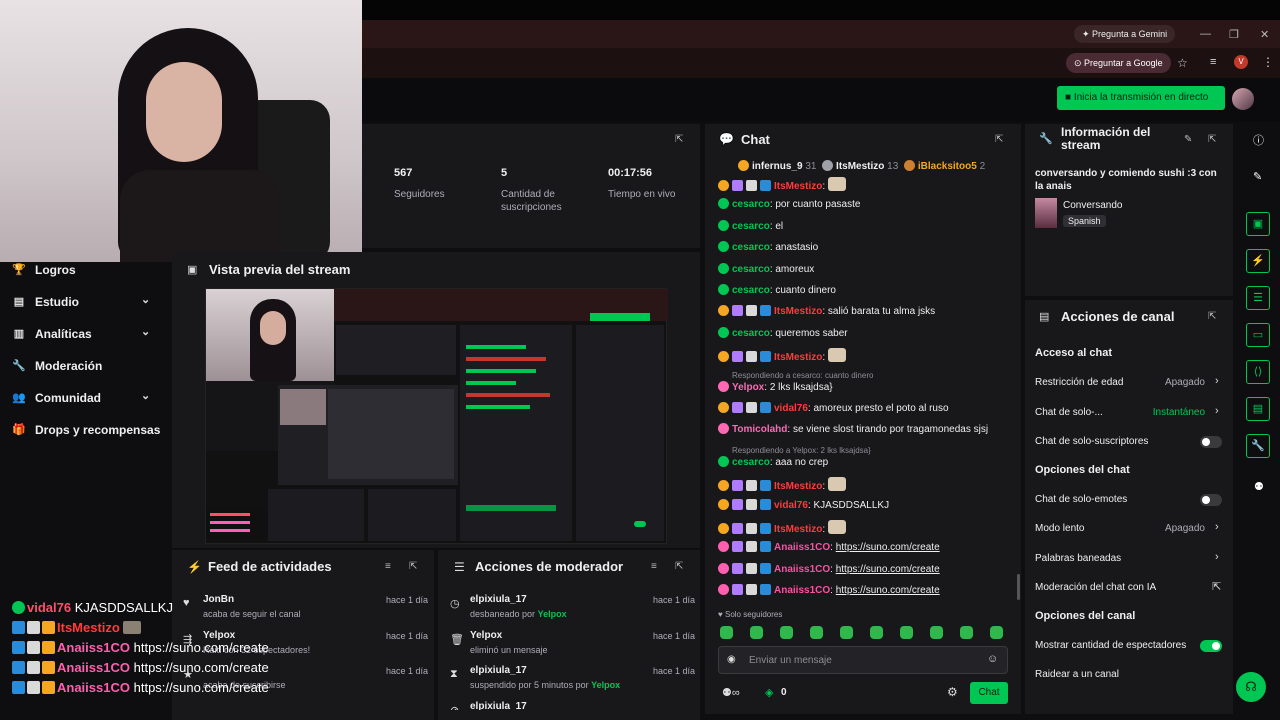  Describe the element at coordinates (1264, 34) in the screenshot. I see `close-icon: ✕` at that location.